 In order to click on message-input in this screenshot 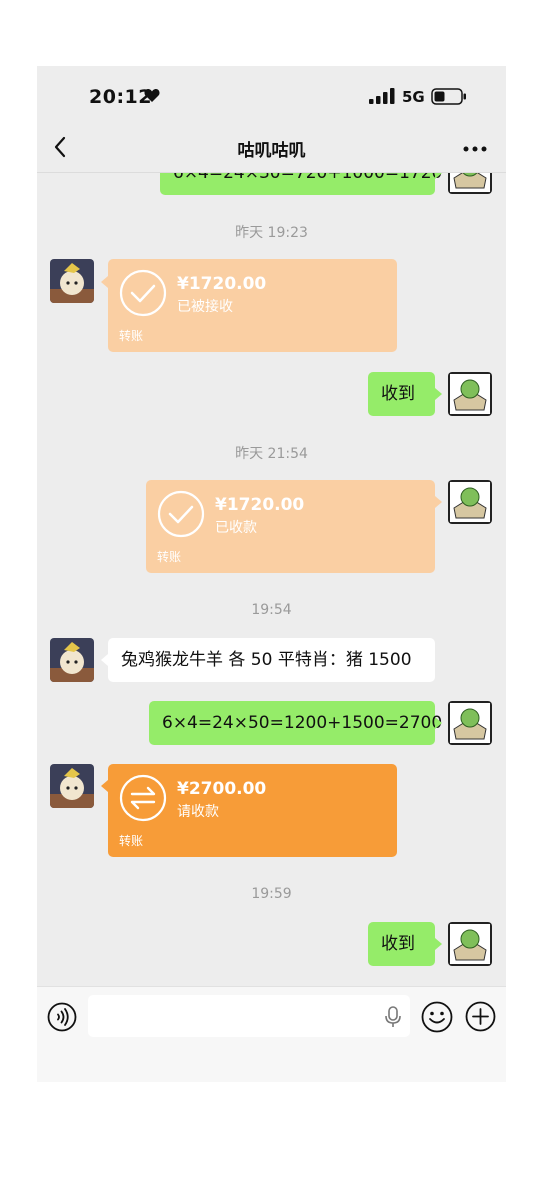, I will do `click(249, 1016)`.